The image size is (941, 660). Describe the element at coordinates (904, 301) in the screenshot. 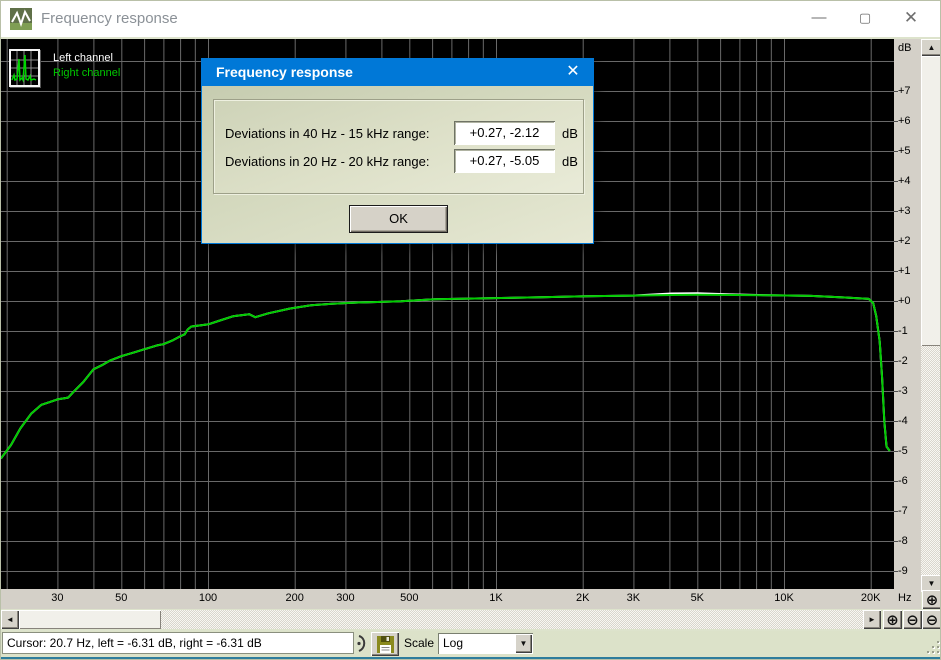

I see `y-axis-label: +0` at that location.